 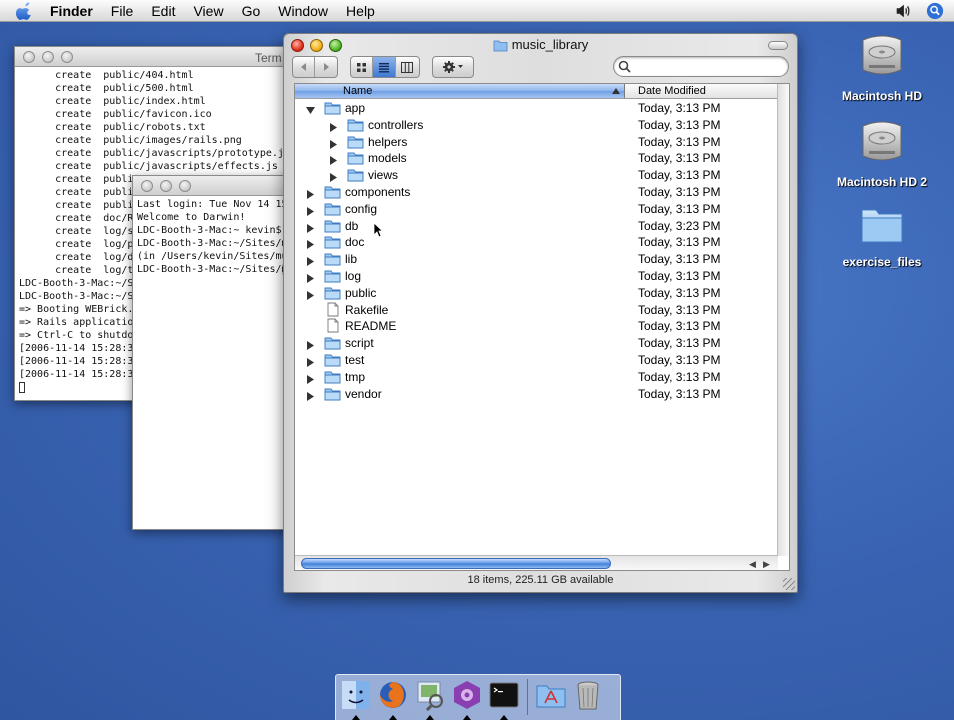 What do you see at coordinates (536, 310) in the screenshot?
I see `file-list-row: Rakefile Today, 3:13 PM` at bounding box center [536, 310].